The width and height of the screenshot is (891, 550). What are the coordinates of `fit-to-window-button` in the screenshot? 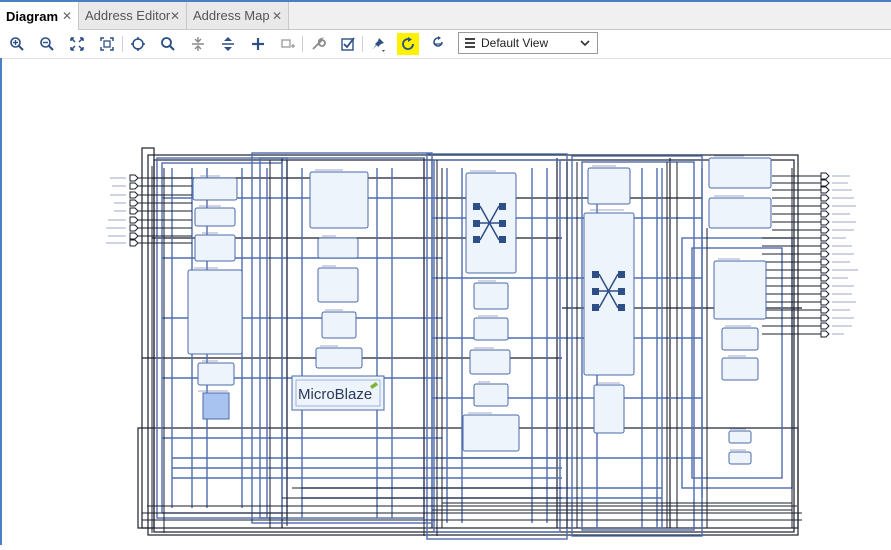 It's located at (77, 44).